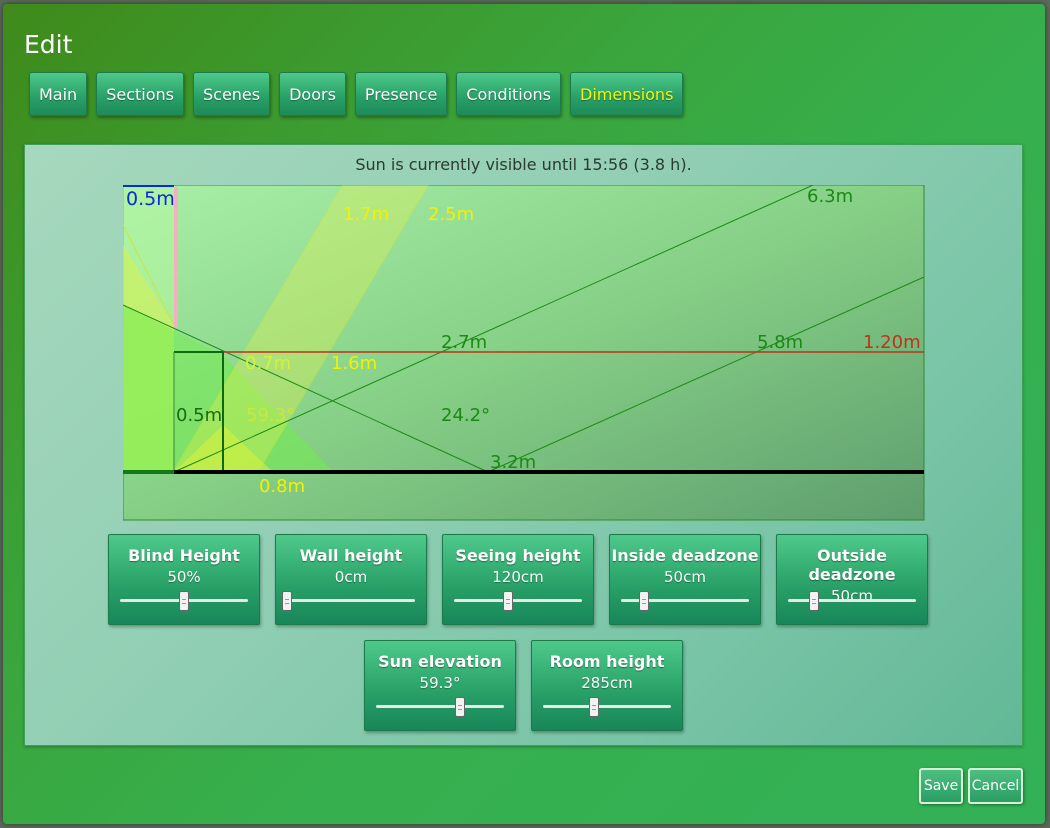  Describe the element at coordinates (199, 415) in the screenshot. I see `inside-deadzone-label: 0.5m` at that location.